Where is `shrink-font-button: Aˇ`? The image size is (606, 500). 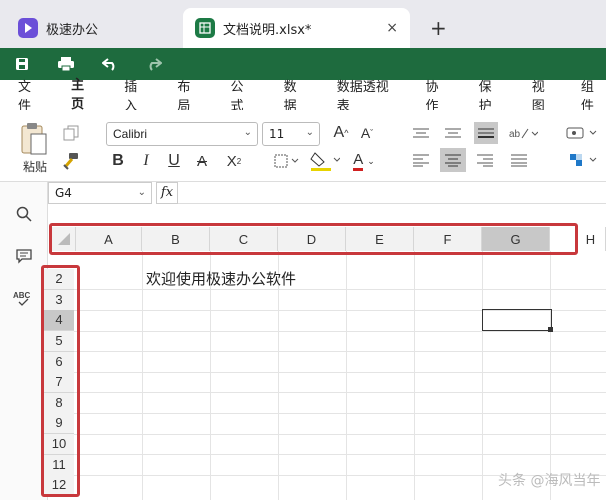 shrink-font-button: Aˇ is located at coordinates (367, 133).